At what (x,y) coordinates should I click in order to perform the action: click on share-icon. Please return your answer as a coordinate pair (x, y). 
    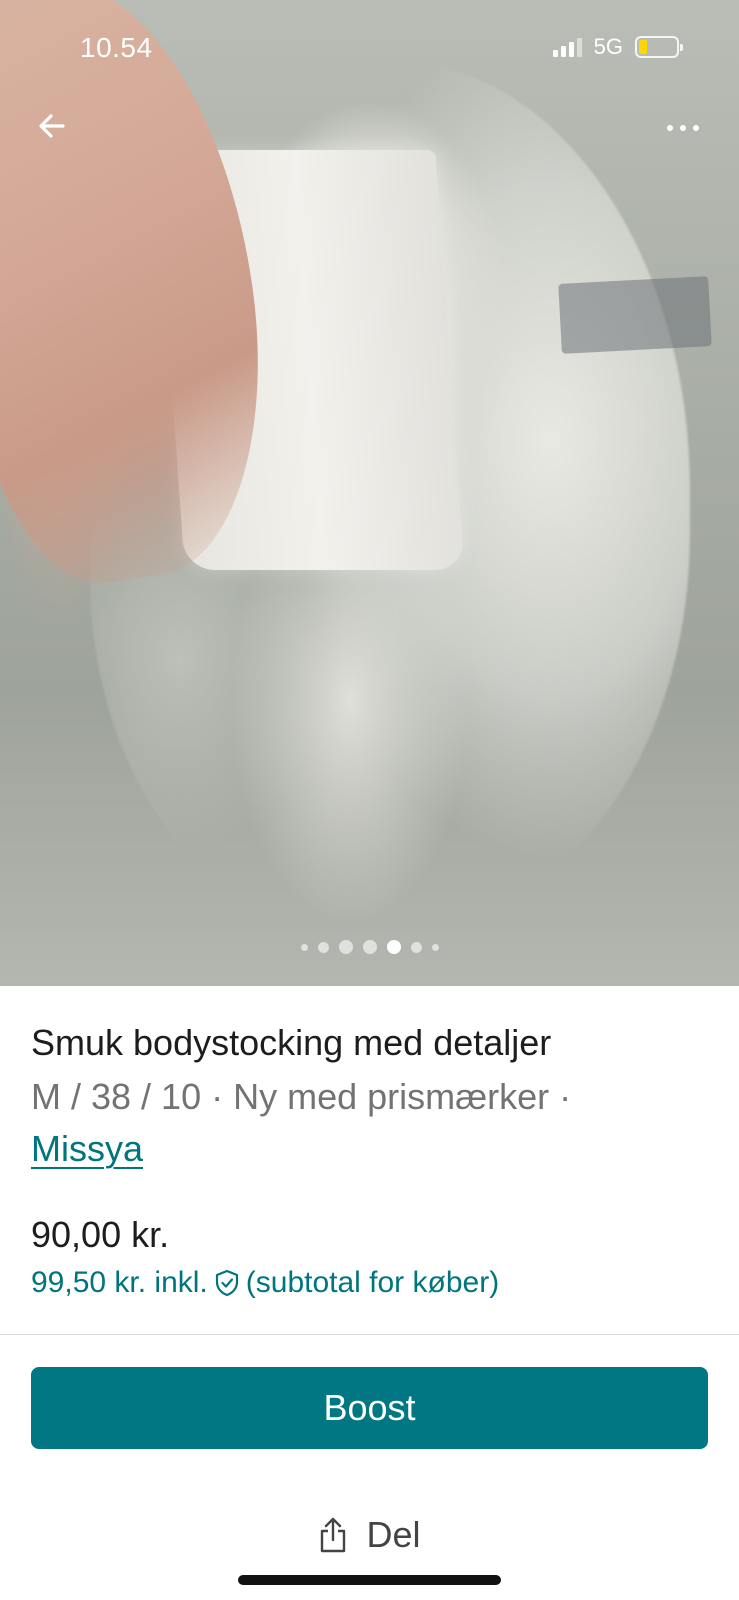
    Looking at the image, I should click on (333, 1535).